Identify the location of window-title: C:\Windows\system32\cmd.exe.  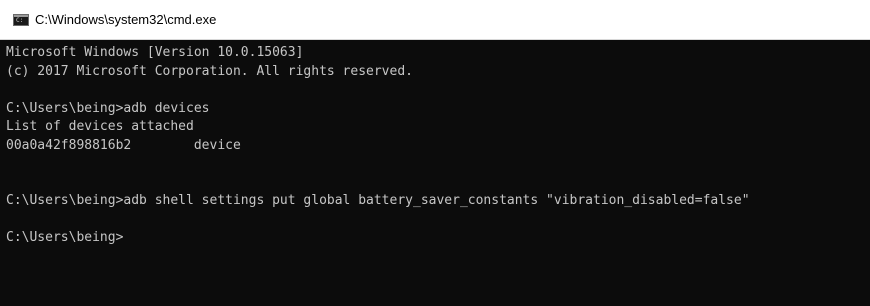
(126, 19).